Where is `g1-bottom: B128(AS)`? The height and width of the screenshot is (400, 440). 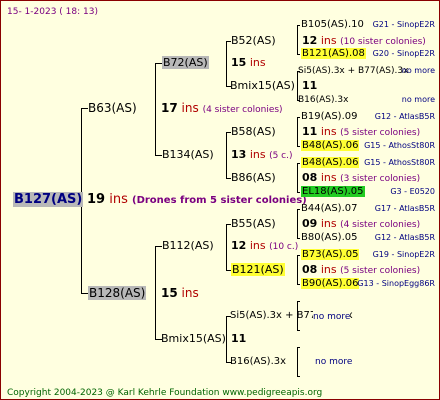 g1-bottom: B128(AS) is located at coordinates (117, 293).